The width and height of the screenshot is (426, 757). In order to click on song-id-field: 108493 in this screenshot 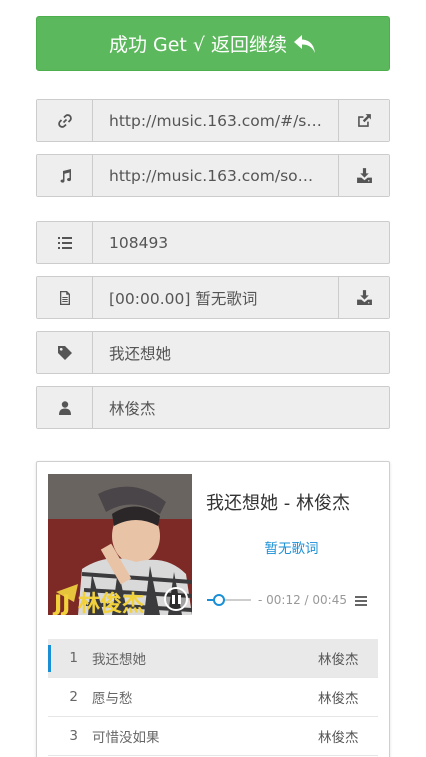, I will do `click(241, 242)`.